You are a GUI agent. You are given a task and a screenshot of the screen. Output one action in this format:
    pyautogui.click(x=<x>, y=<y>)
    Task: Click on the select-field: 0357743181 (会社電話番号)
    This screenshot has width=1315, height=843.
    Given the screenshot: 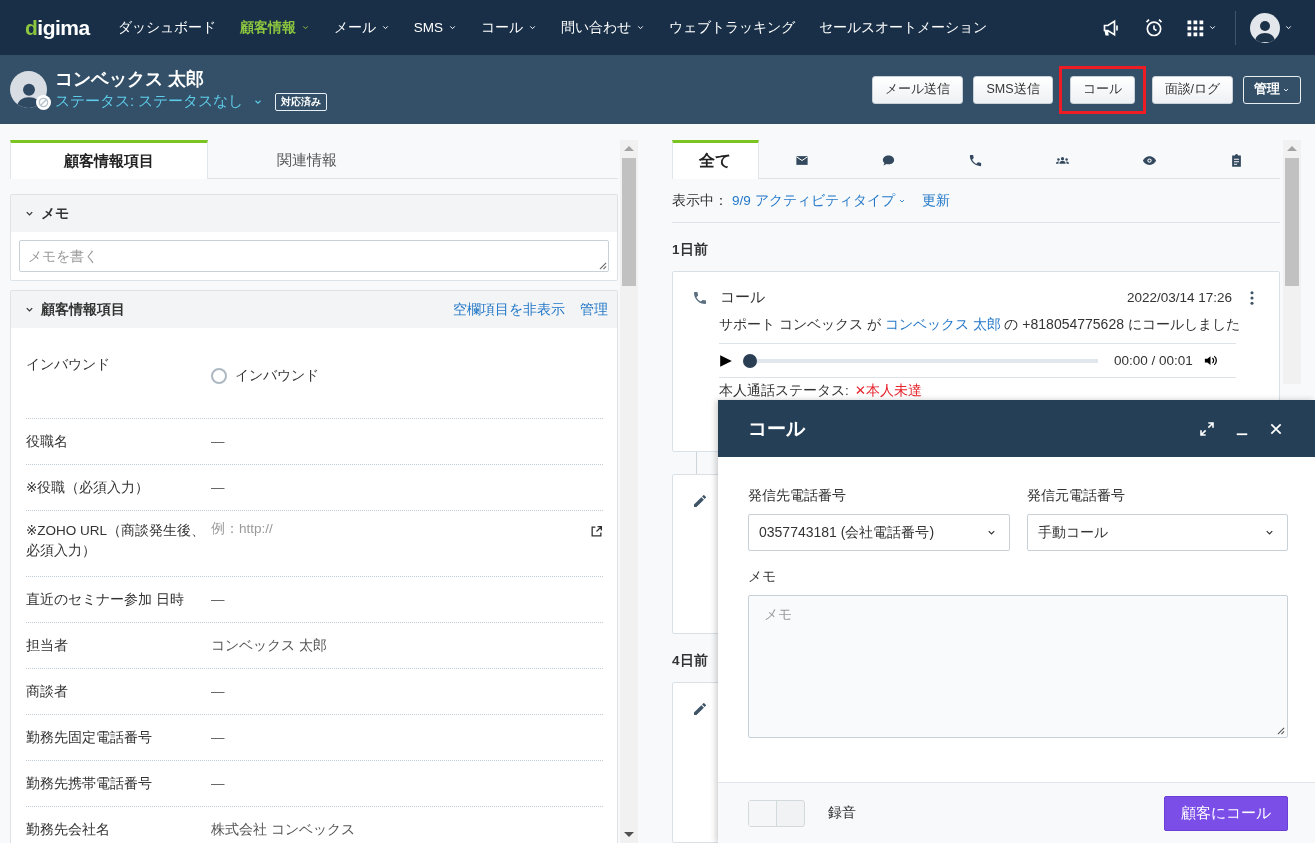 What is the action you would take?
    pyautogui.click(x=879, y=532)
    